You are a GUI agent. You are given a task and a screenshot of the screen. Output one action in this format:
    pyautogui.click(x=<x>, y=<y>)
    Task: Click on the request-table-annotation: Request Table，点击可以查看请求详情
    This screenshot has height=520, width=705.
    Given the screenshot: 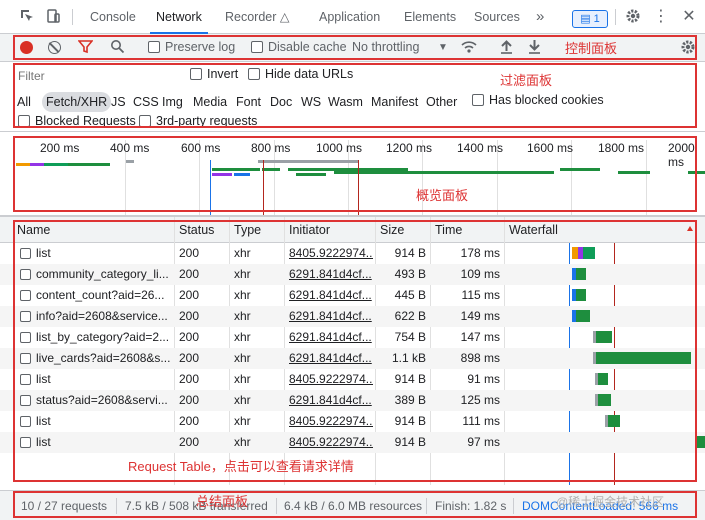 What is the action you would take?
    pyautogui.click(x=241, y=466)
    